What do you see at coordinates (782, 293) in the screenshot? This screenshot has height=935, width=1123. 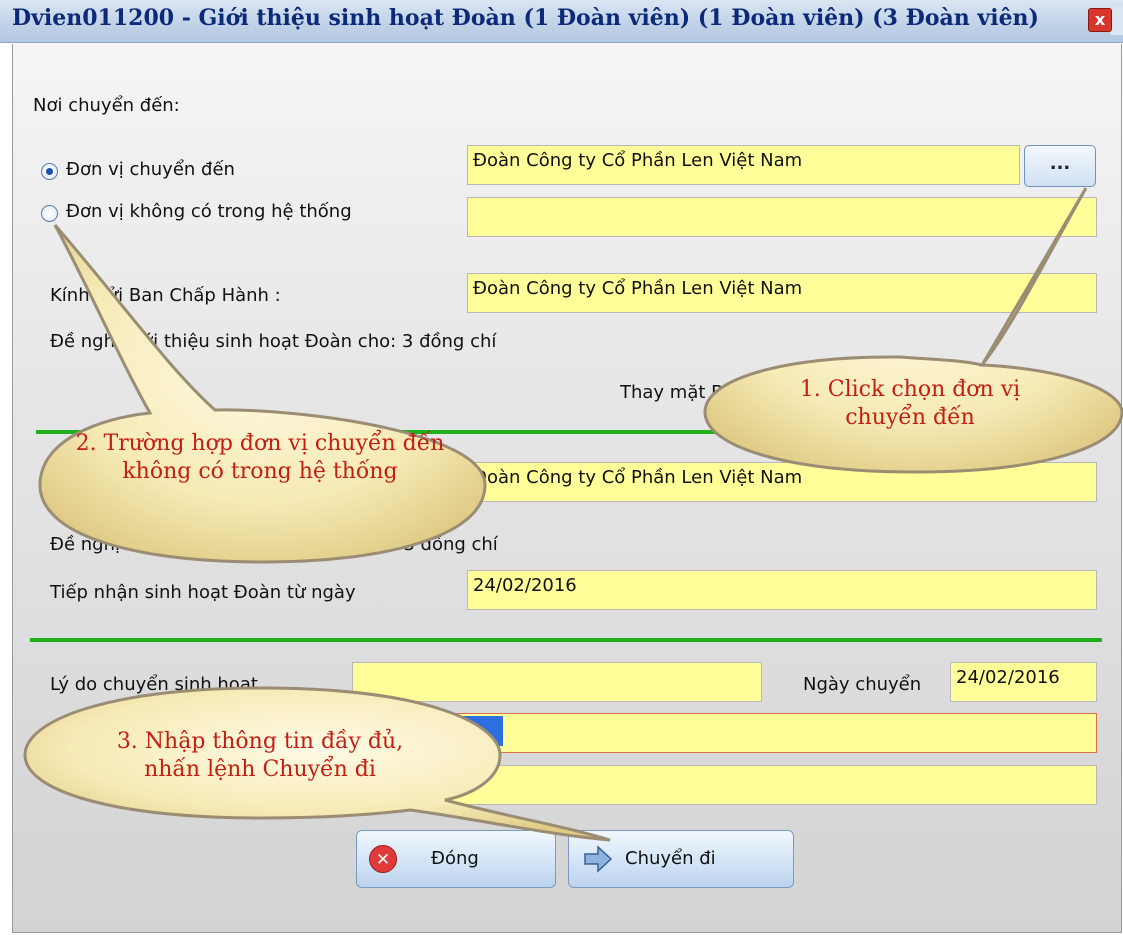 I see `recipient-field: Đoàn Công ty Cổ Phần Len Việt Nam` at bounding box center [782, 293].